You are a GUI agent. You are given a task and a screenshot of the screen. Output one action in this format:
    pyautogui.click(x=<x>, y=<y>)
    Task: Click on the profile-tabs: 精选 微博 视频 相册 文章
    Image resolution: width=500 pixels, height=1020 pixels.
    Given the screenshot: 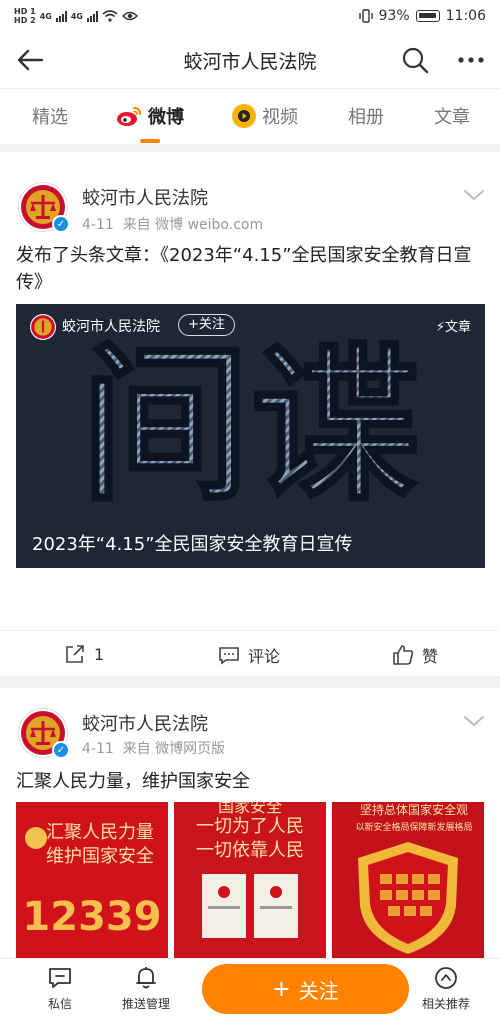 What is the action you would take?
    pyautogui.click(x=250, y=116)
    